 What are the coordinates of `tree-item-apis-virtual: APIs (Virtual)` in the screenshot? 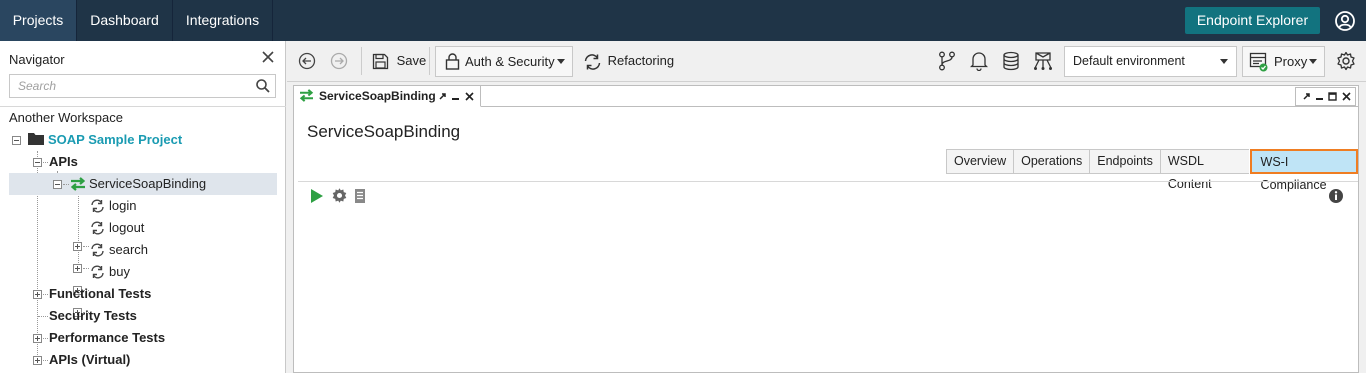 It's located at (89, 360).